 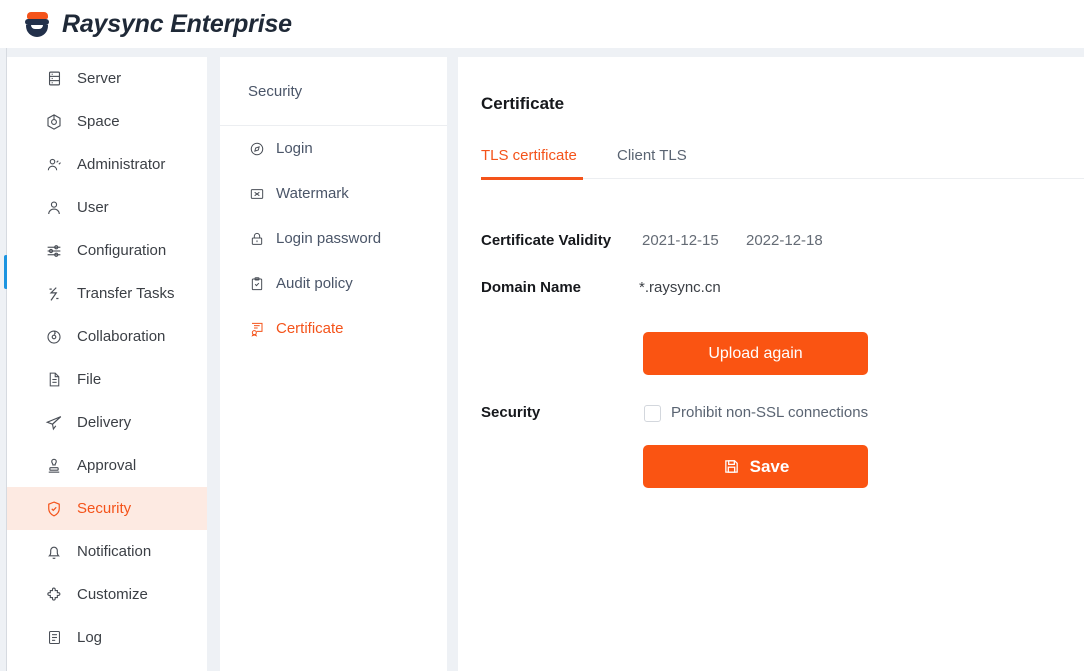 What do you see at coordinates (511, 412) in the screenshot?
I see `security-label: Security` at bounding box center [511, 412].